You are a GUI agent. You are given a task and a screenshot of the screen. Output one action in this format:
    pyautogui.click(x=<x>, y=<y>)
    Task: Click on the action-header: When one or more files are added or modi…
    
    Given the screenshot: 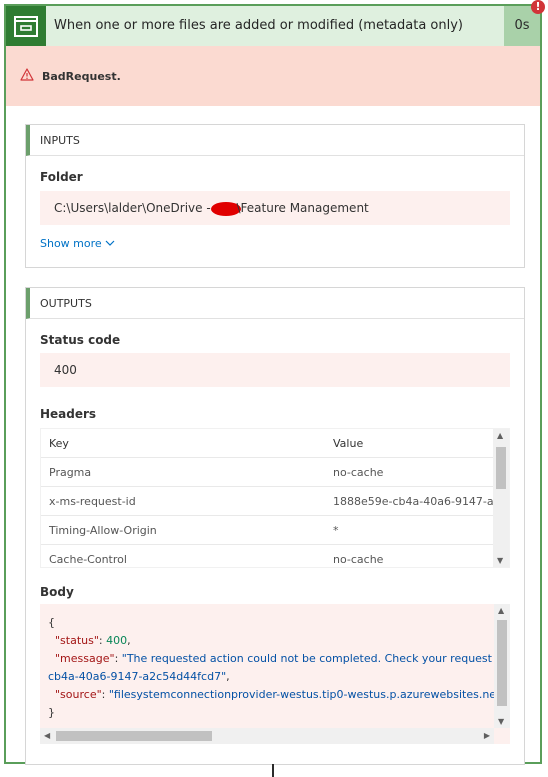 What is the action you would take?
    pyautogui.click(x=273, y=26)
    